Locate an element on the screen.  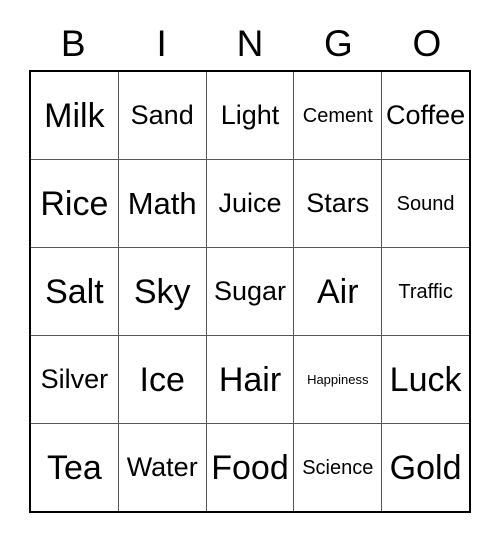
bingo-row: Rice Math Juice Stars Sound is located at coordinates (250, 204).